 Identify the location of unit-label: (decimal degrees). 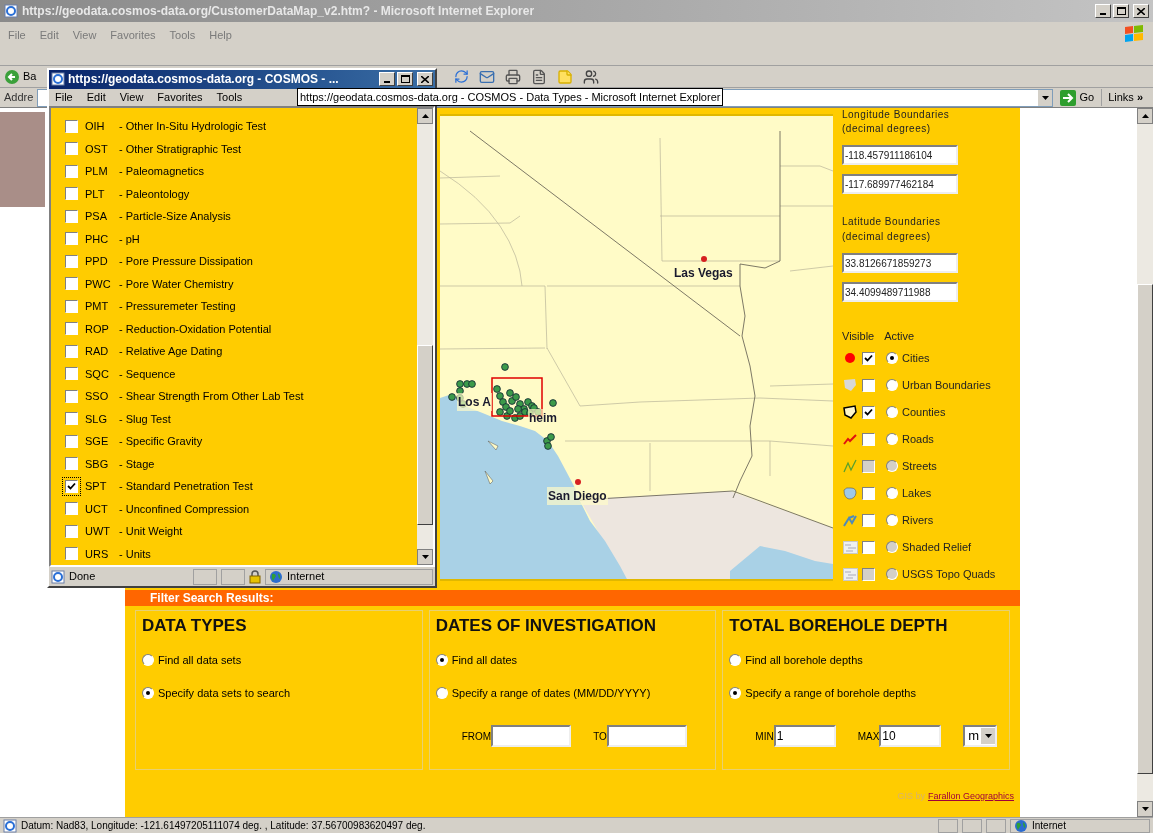
(887, 129).